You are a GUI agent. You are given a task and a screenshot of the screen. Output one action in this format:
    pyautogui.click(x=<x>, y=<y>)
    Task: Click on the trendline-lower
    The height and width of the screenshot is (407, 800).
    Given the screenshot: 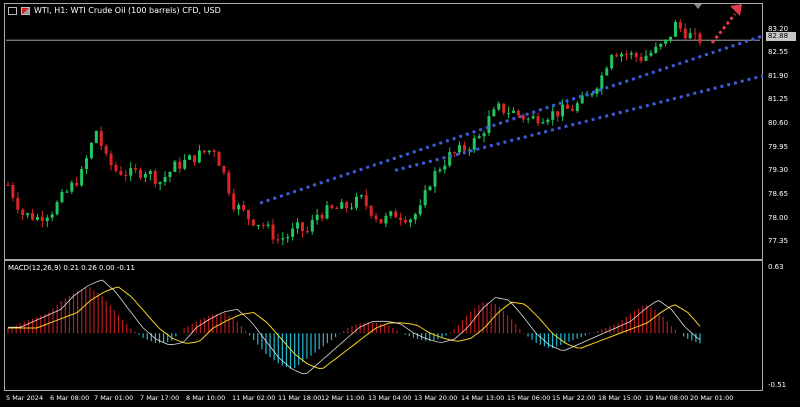 What is the action you would take?
    pyautogui.click(x=579, y=123)
    